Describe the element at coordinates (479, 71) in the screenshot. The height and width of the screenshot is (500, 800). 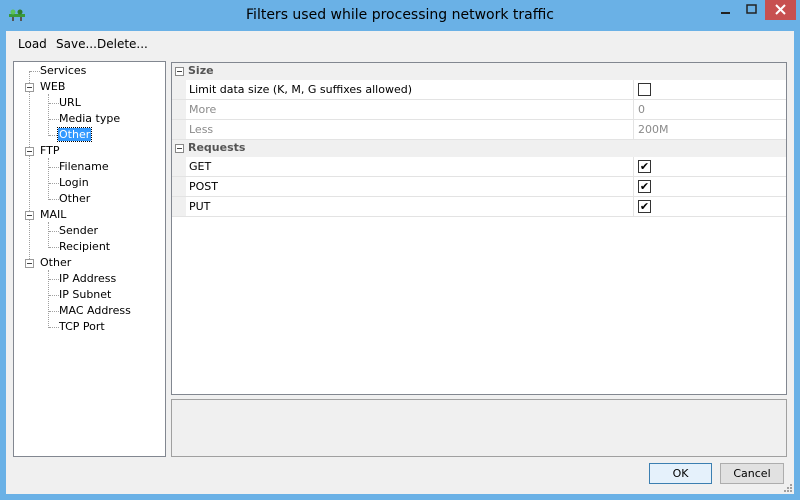
I see `category-size: Size` at that location.